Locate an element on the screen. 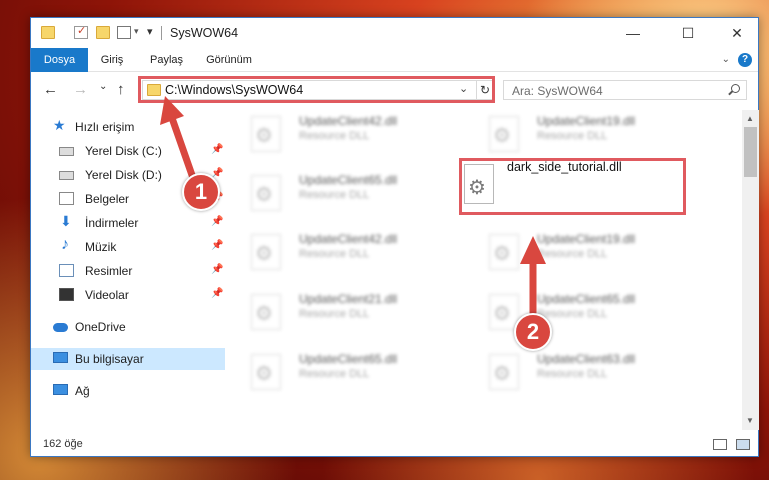 The image size is (769, 480). step-1-callout: 1 is located at coordinates (201, 192).